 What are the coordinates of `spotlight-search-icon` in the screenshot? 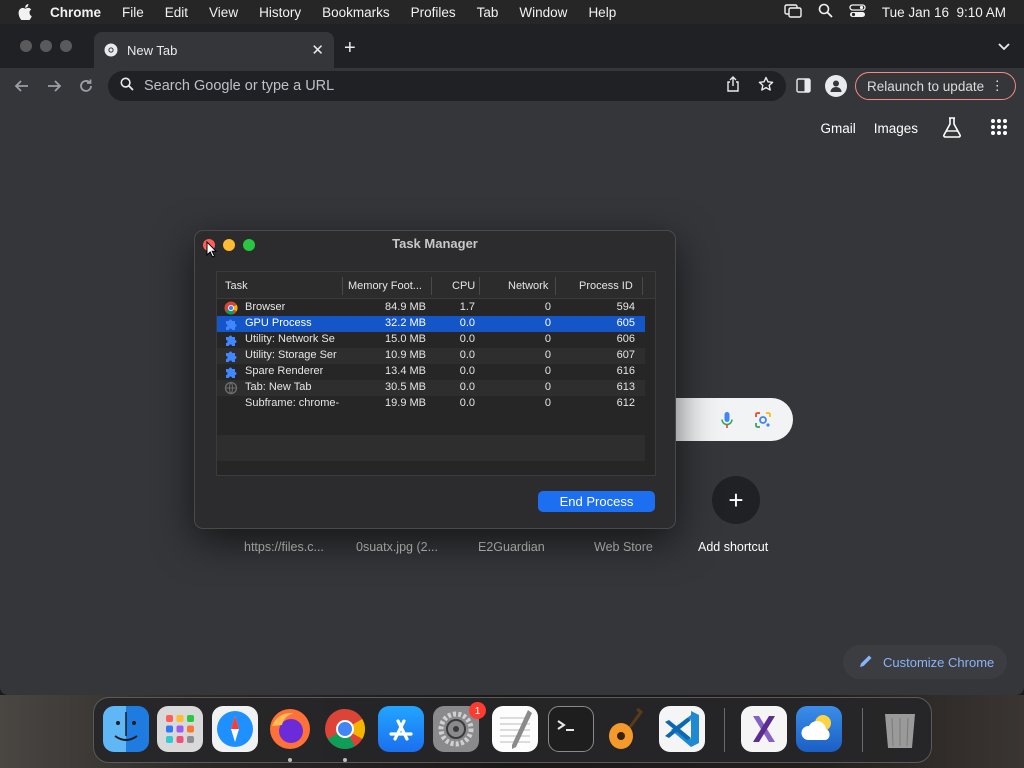 It's located at (825, 12).